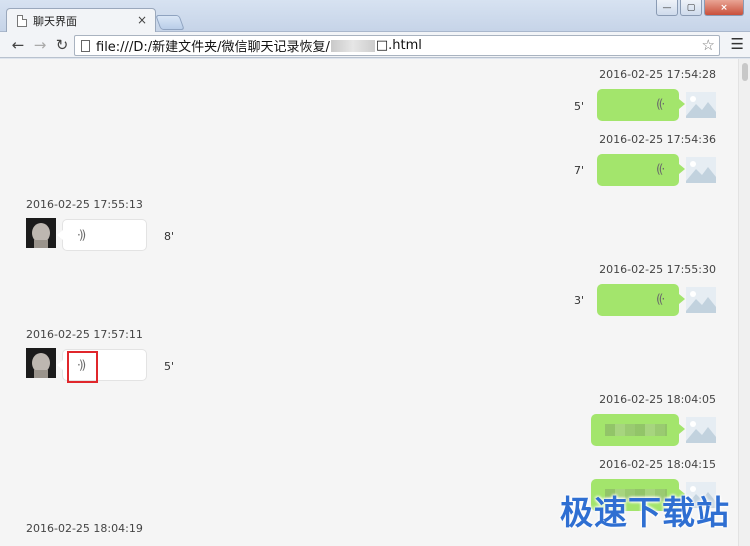 Image resolution: width=750 pixels, height=546 pixels. What do you see at coordinates (579, 300) in the screenshot?
I see `voice-duration: 3'` at bounding box center [579, 300].